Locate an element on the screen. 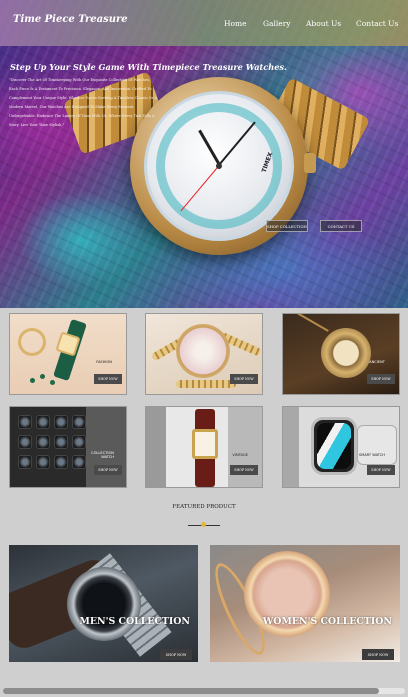 The width and height of the screenshot is (408, 697). nav-contact-us: Contact Us is located at coordinates (377, 23).